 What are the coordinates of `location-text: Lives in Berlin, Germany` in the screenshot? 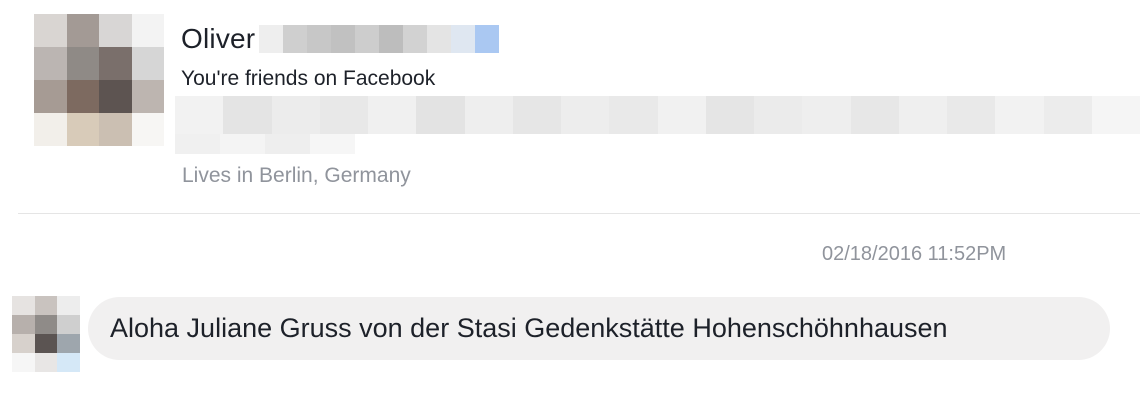 It's located at (296, 175).